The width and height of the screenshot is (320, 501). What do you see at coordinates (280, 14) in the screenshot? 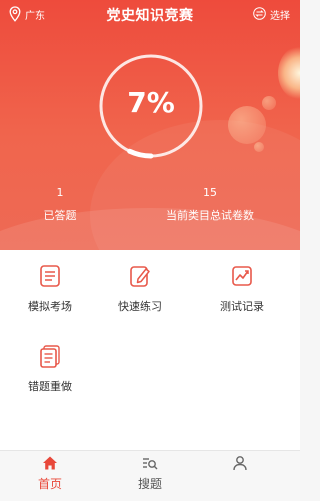
I see `select-button: 选择` at bounding box center [280, 14].